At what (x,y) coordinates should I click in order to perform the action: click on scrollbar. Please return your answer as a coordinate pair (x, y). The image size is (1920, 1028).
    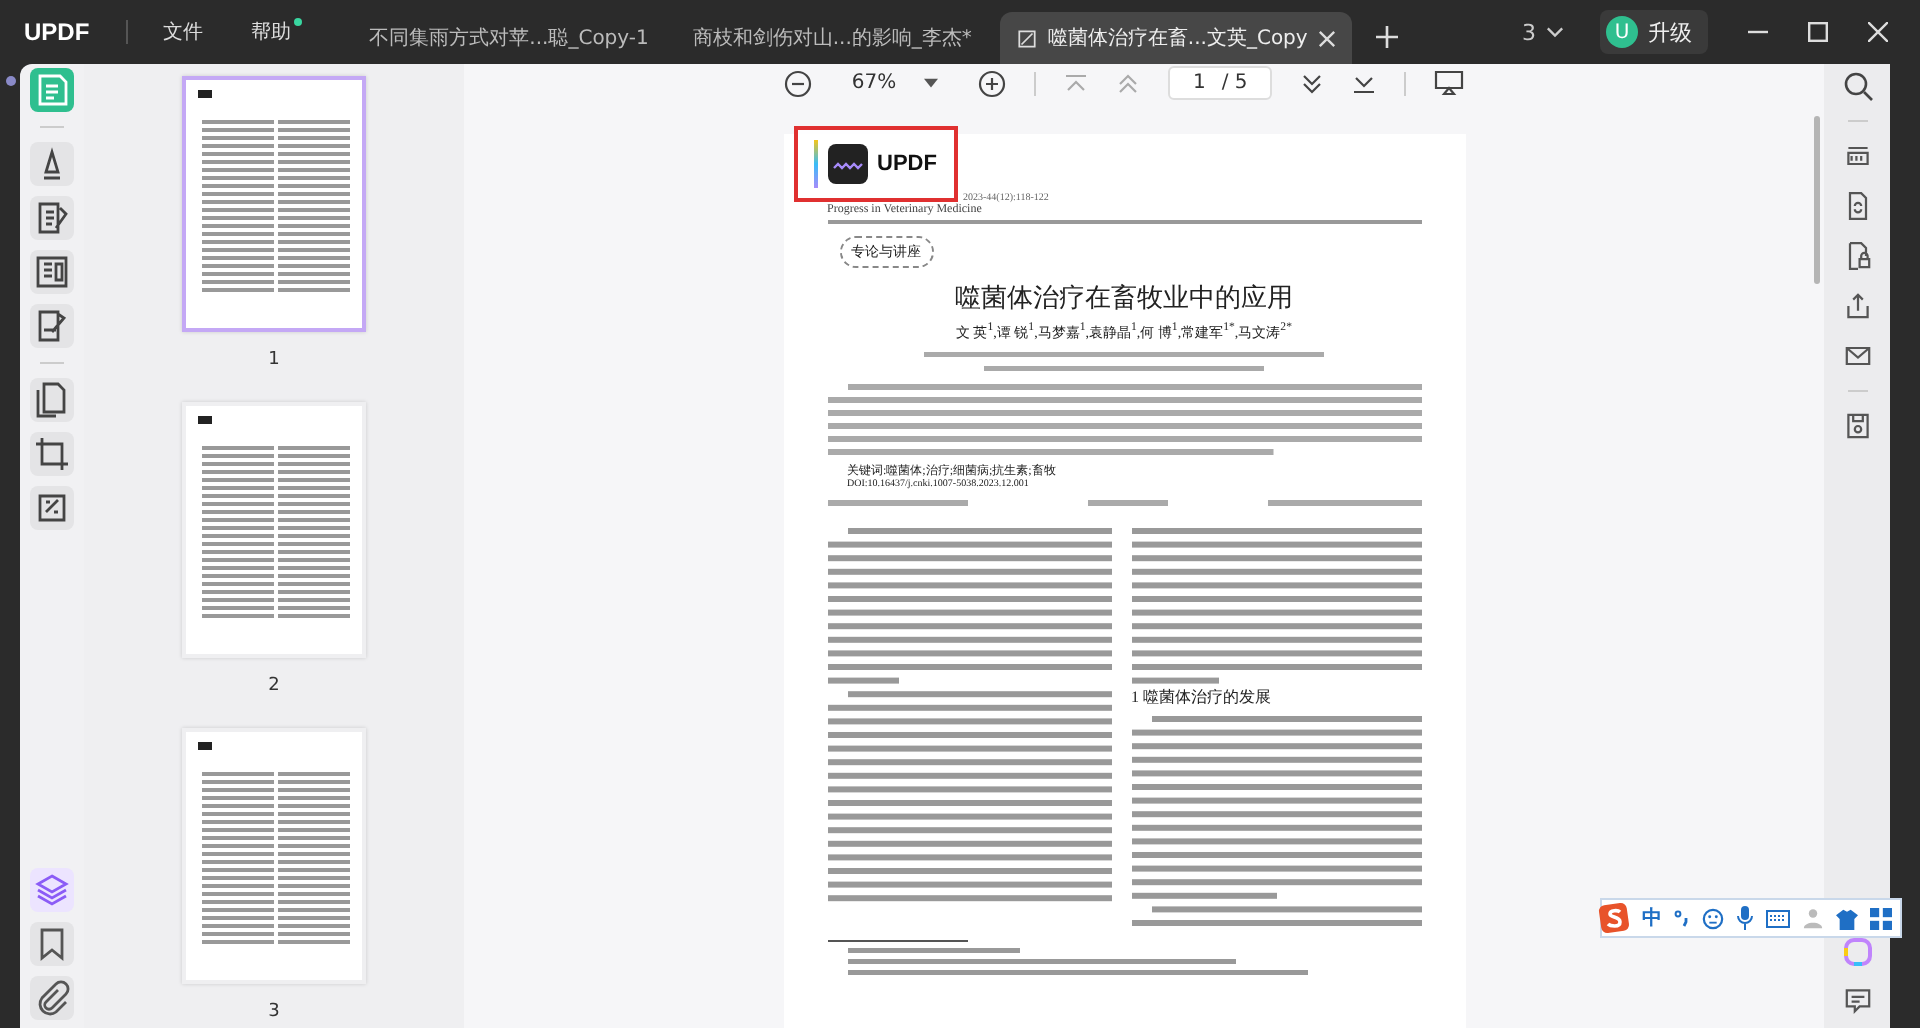
    Looking at the image, I should click on (1817, 200).